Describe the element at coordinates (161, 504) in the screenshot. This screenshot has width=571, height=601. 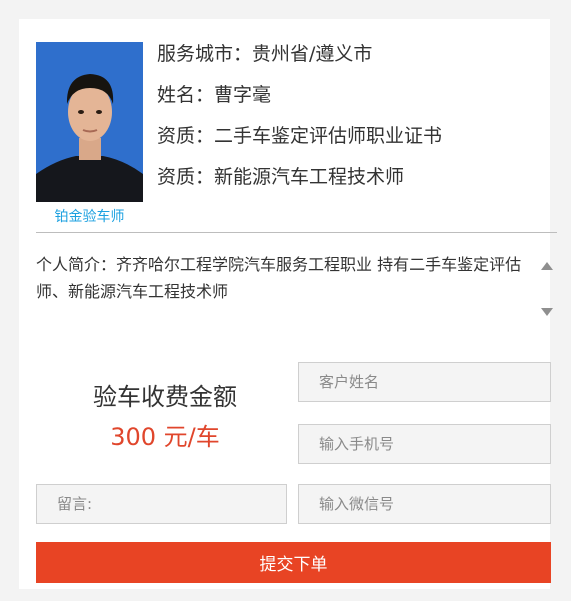
I see `message-input` at that location.